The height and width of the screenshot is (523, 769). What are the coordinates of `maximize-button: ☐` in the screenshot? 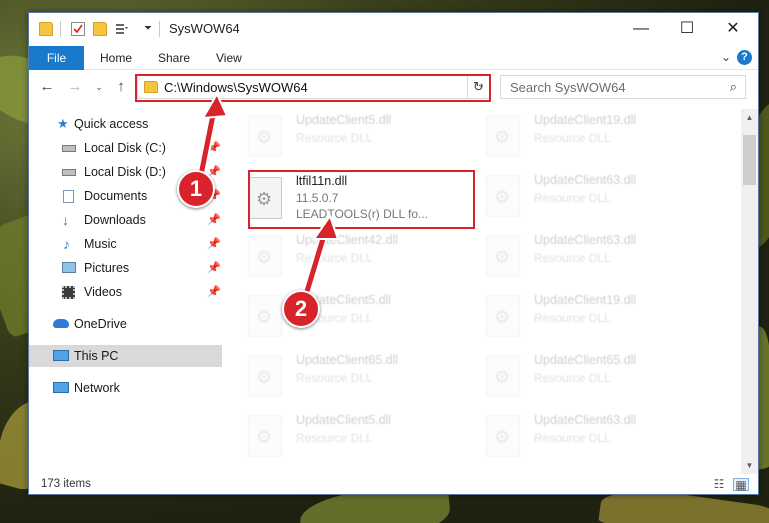 It's located at (687, 29).